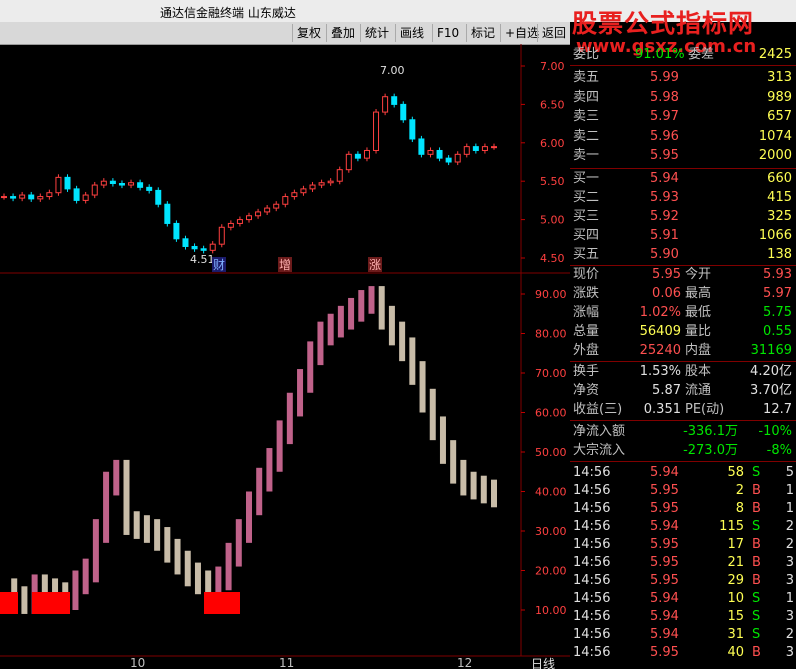  Describe the element at coordinates (771, 371) in the screenshot. I see `fundamental-value-2: 4.20亿` at that location.